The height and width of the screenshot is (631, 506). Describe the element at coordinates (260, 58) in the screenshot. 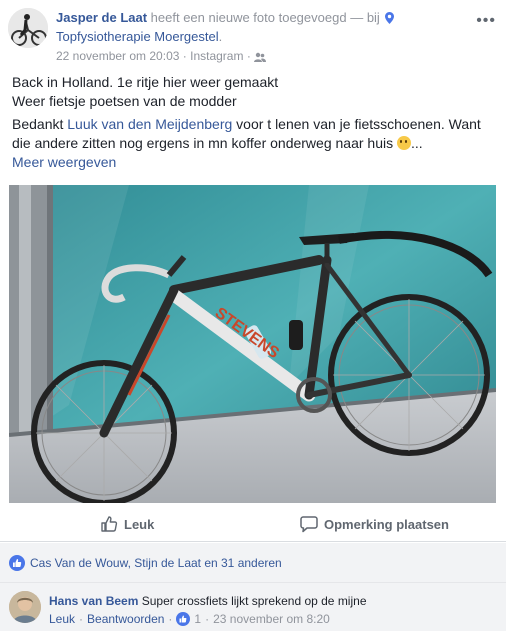

I see `friends-icon` at that location.